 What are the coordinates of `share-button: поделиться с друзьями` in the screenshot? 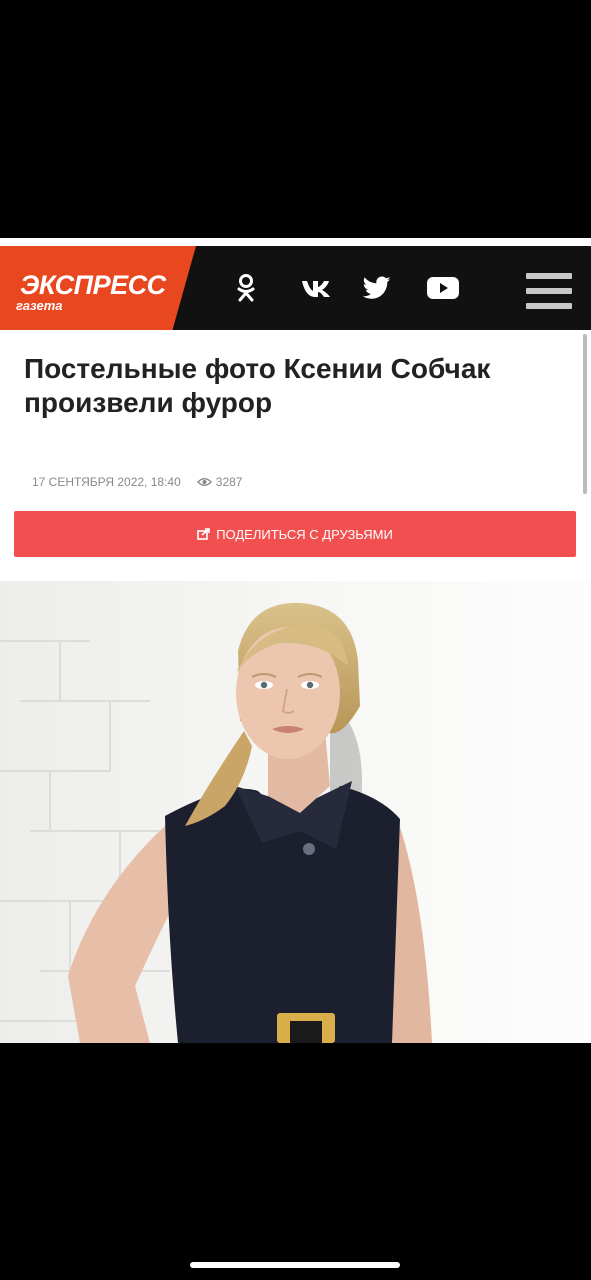 It's located at (295, 534).